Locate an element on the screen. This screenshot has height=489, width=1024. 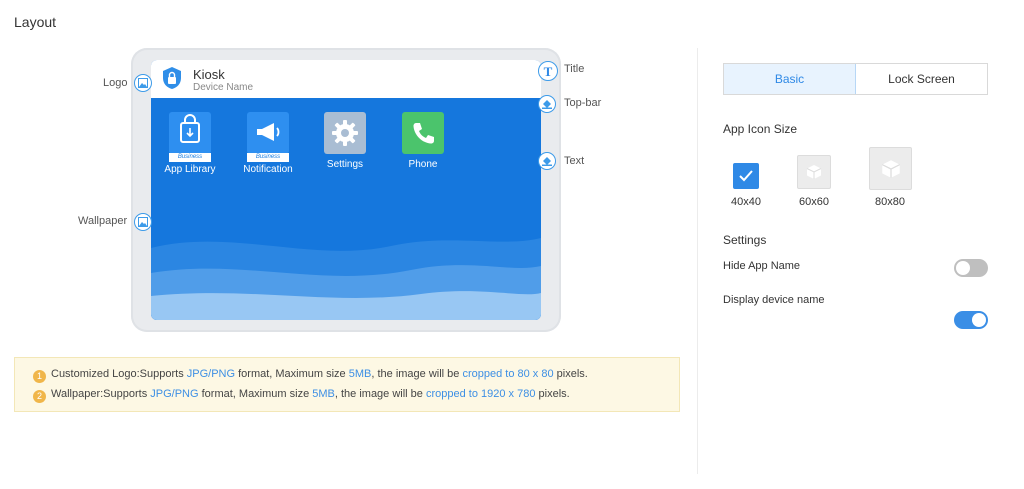
tab-basic: Basic is located at coordinates (790, 79).